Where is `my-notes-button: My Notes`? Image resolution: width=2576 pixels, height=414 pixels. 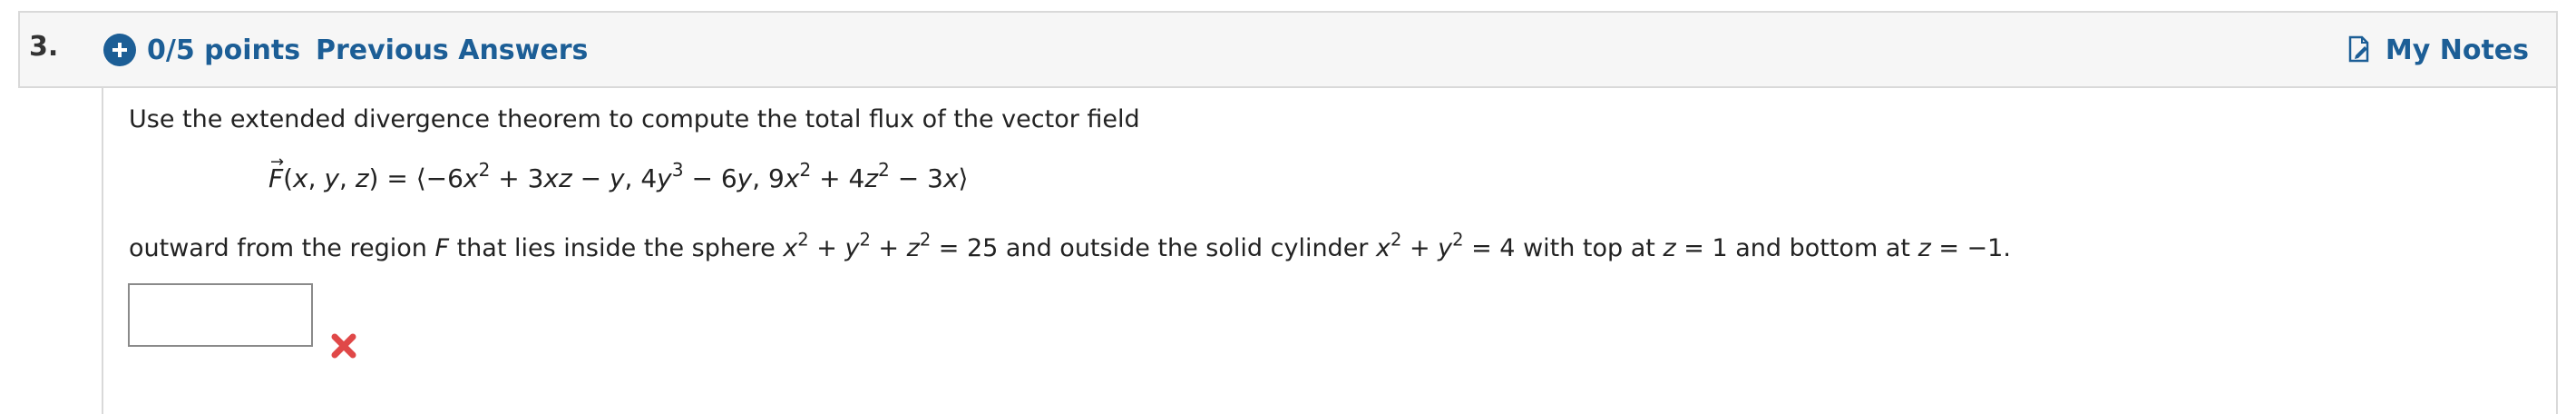
my-notes-button: My Notes is located at coordinates (2438, 50).